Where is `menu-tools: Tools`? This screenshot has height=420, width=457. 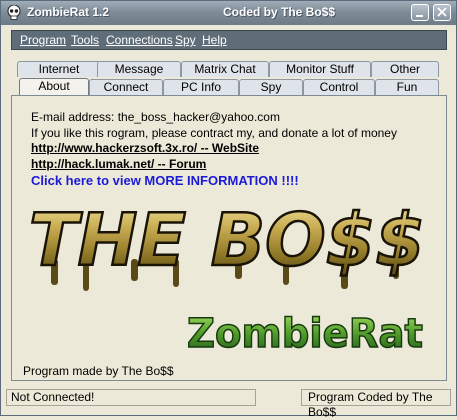 menu-tools: Tools is located at coordinates (85, 40).